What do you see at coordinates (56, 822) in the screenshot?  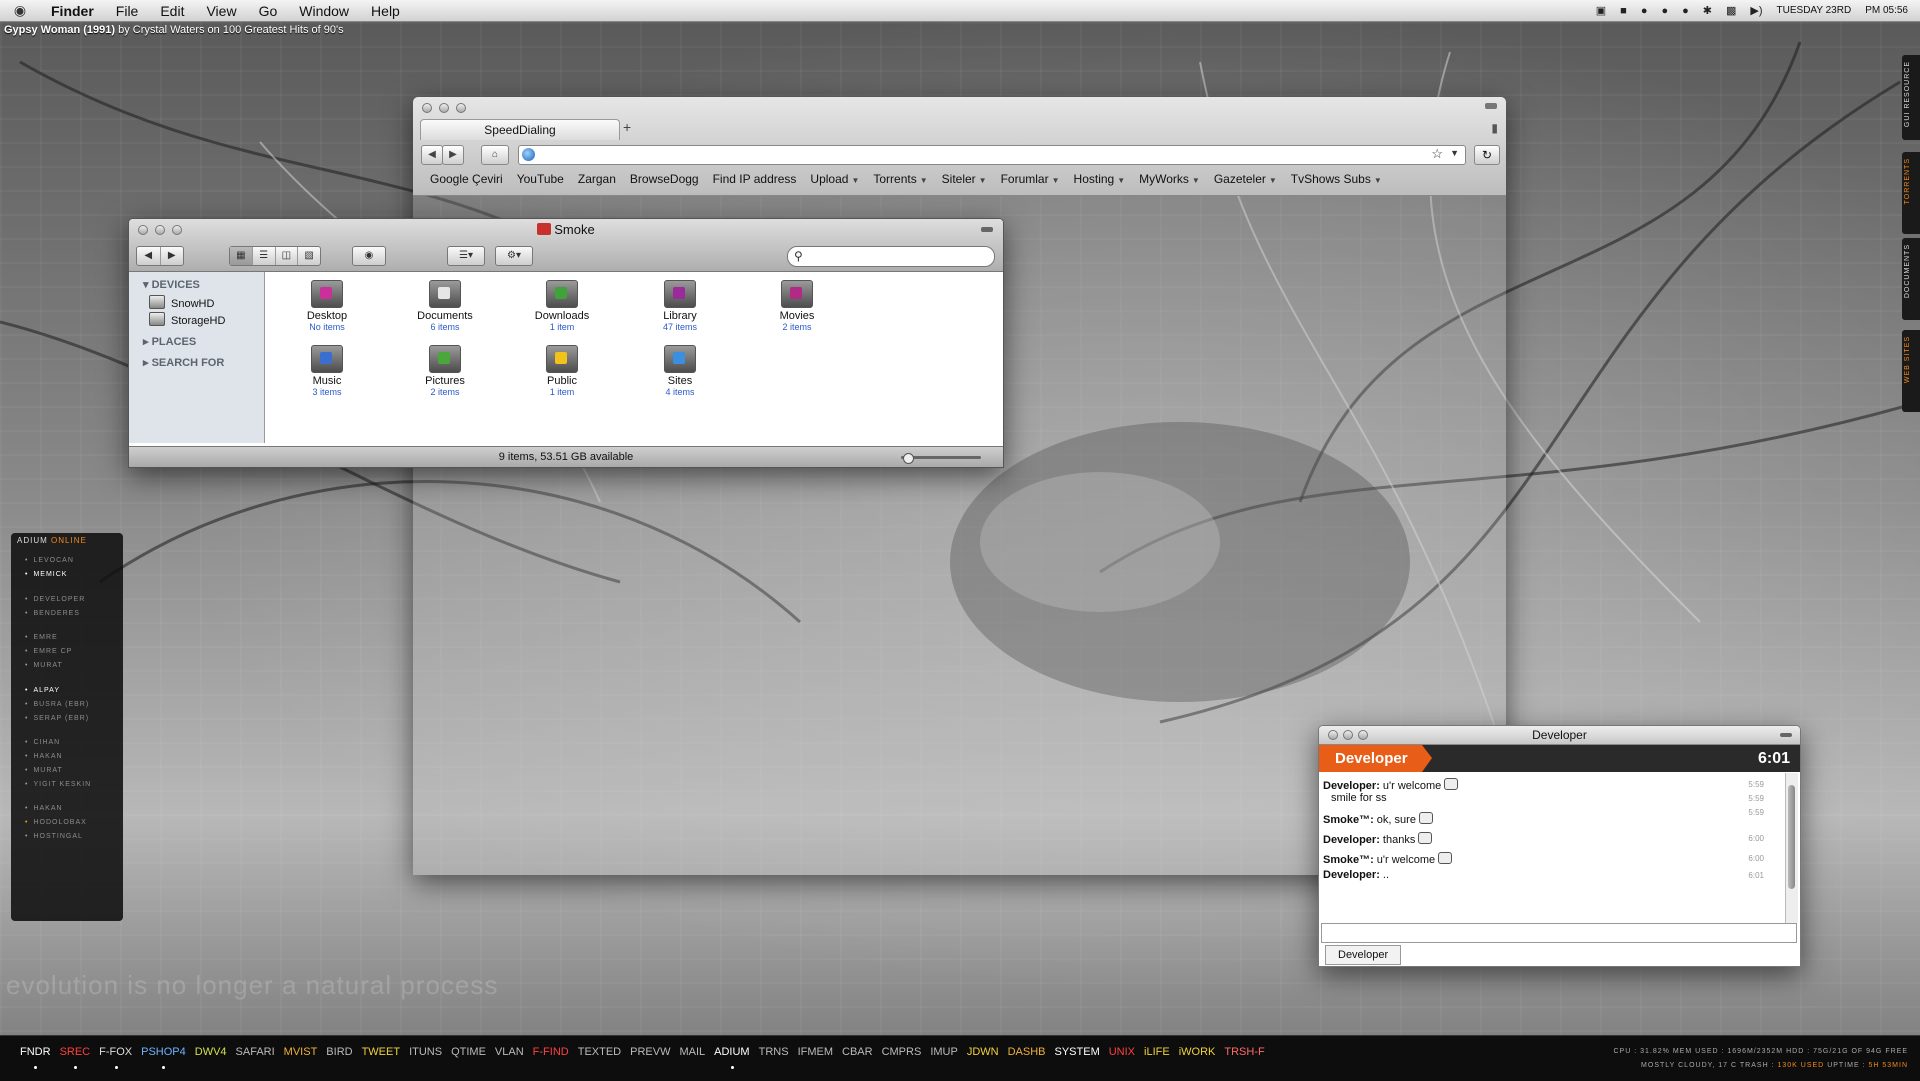 I see `contact-hodolobax: HODOLOBAX` at bounding box center [56, 822].